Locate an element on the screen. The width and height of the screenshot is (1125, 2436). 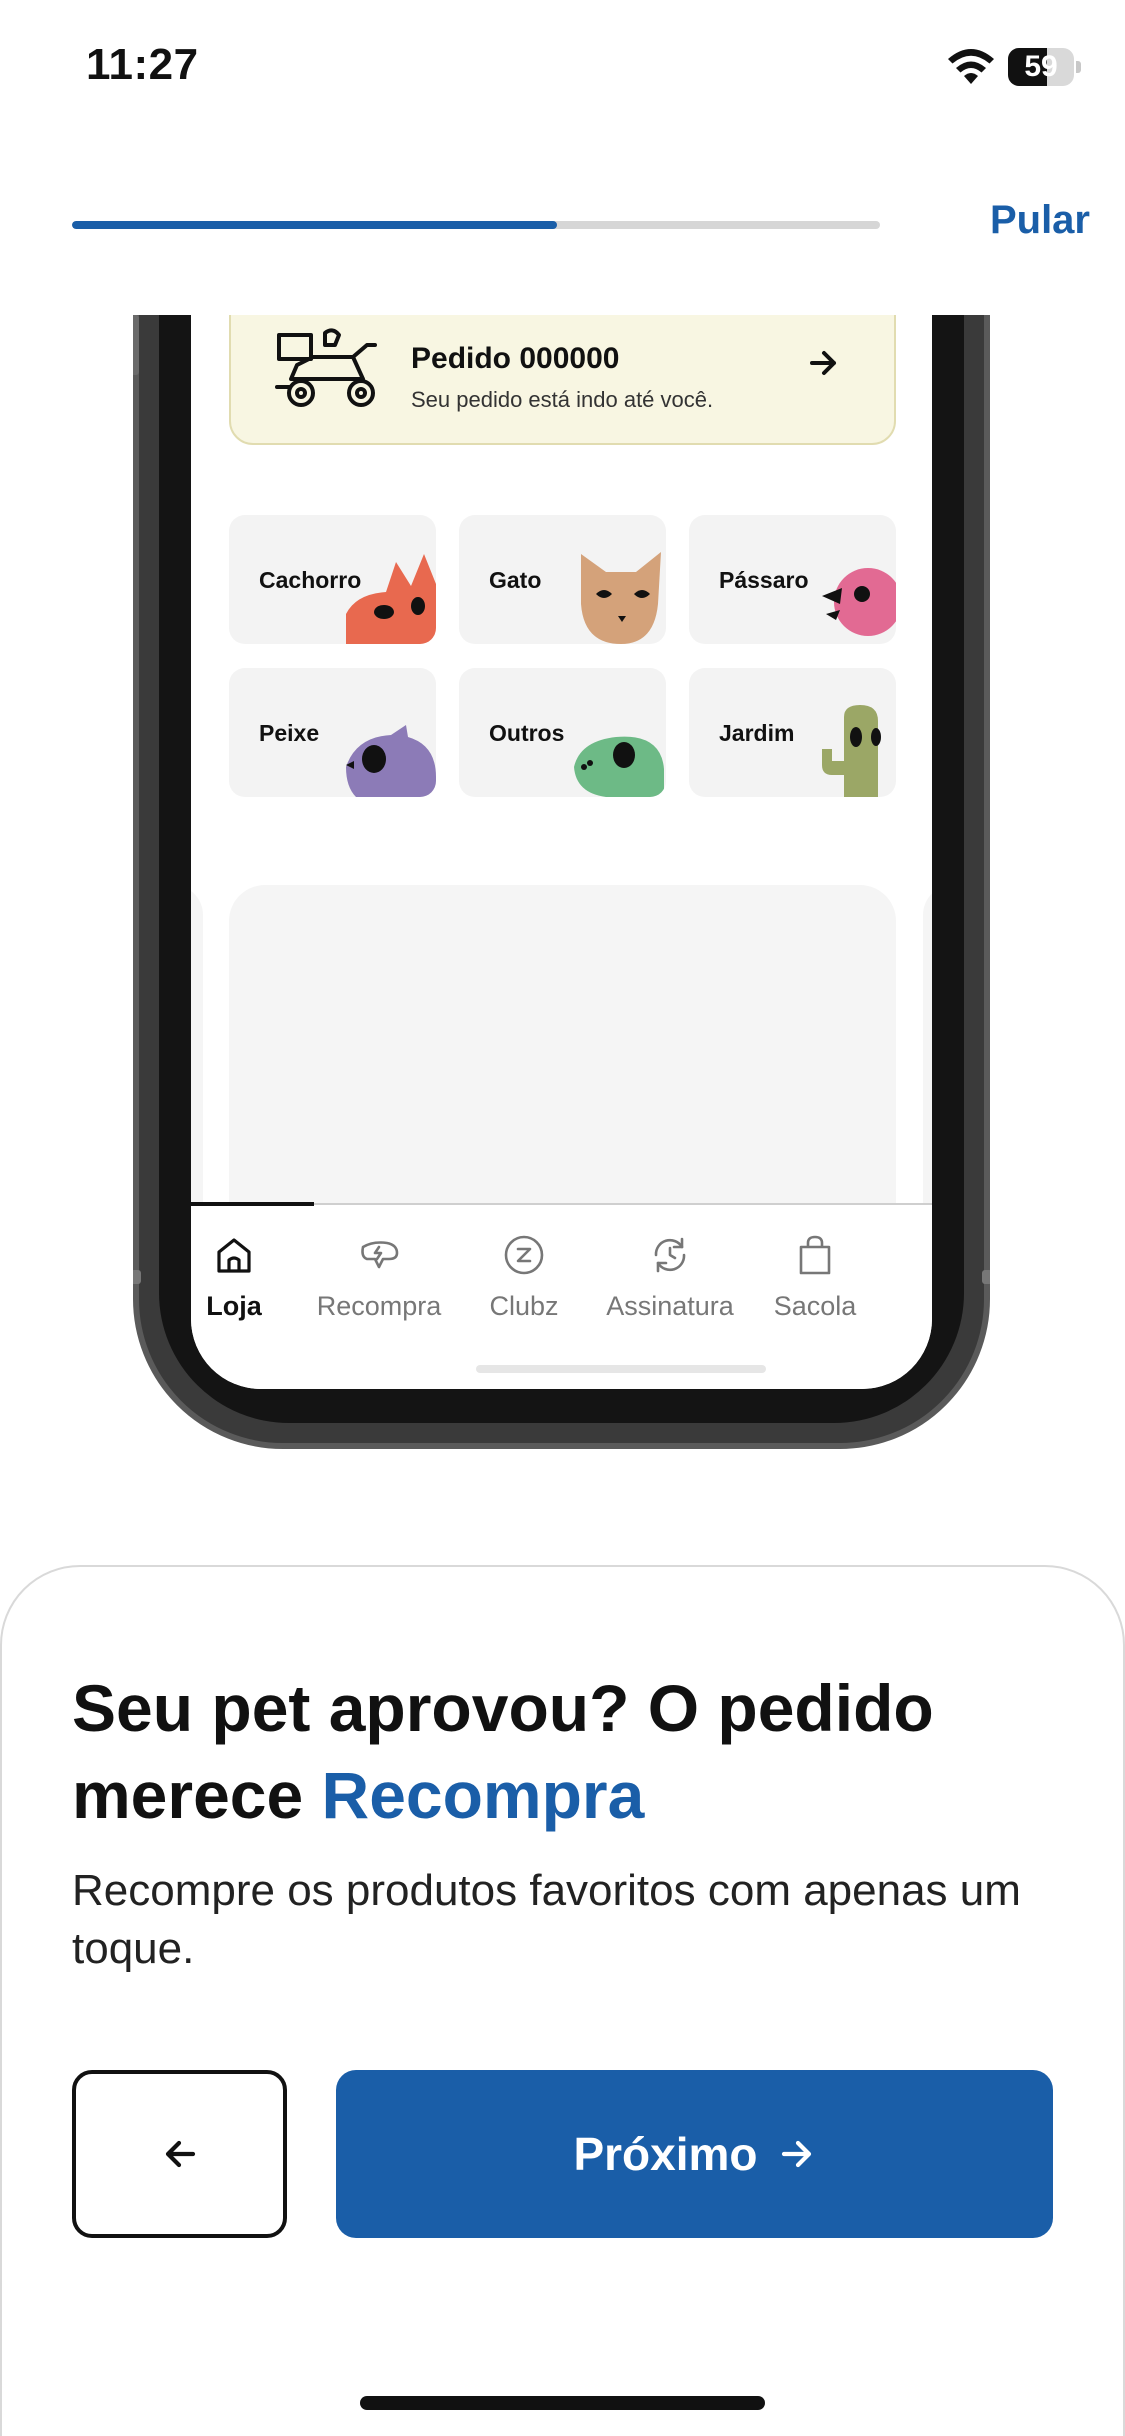
cat-icon is located at coordinates (621, 598).